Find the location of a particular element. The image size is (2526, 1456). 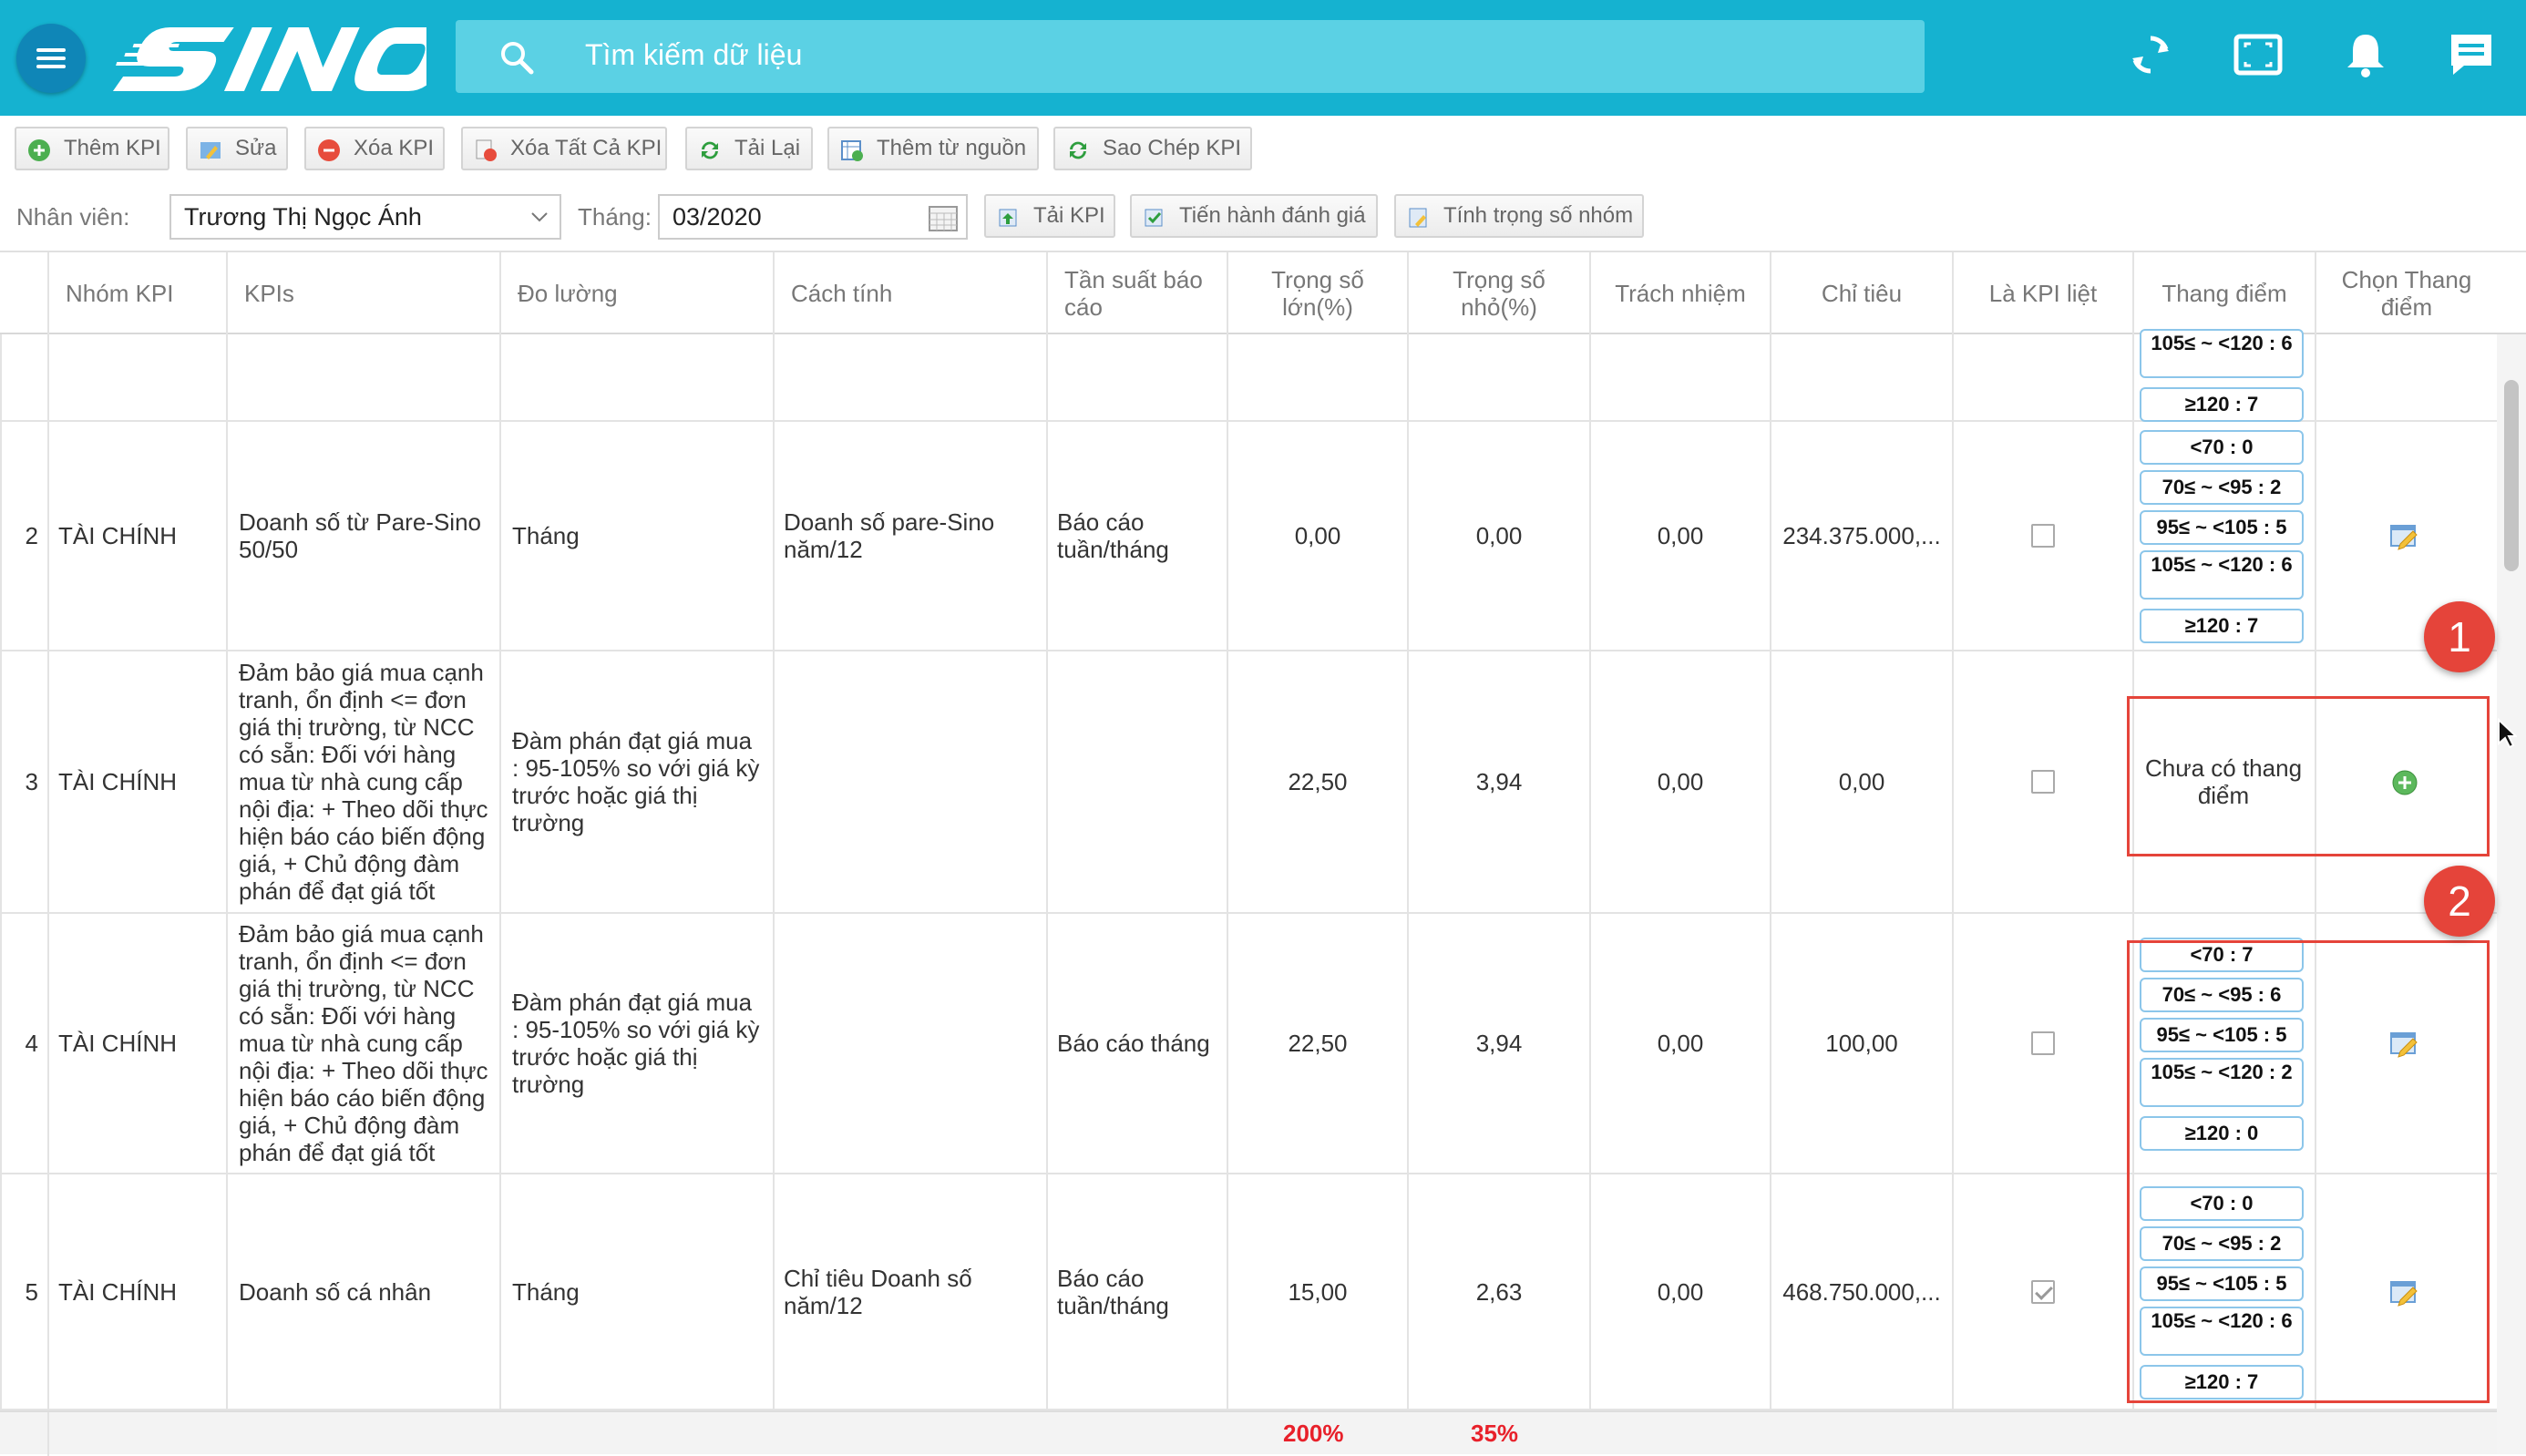

month-input: 03/2020 is located at coordinates (813, 217).